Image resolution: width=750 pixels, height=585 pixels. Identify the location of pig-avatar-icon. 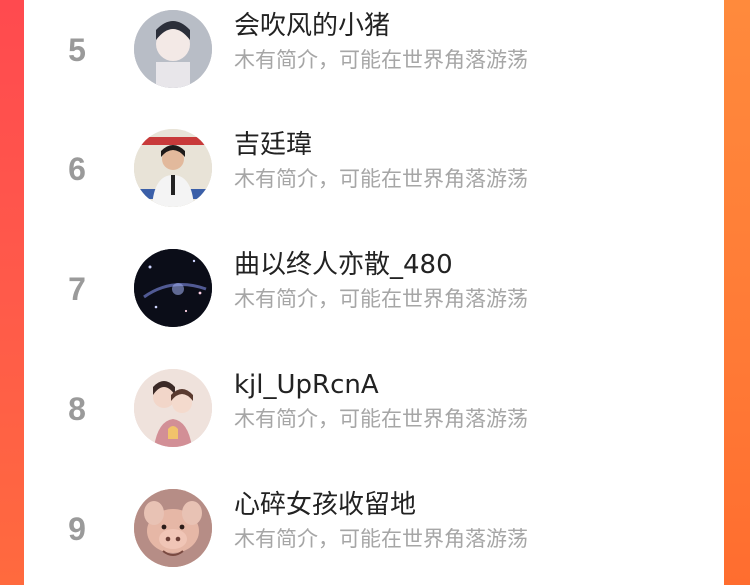
(173, 528).